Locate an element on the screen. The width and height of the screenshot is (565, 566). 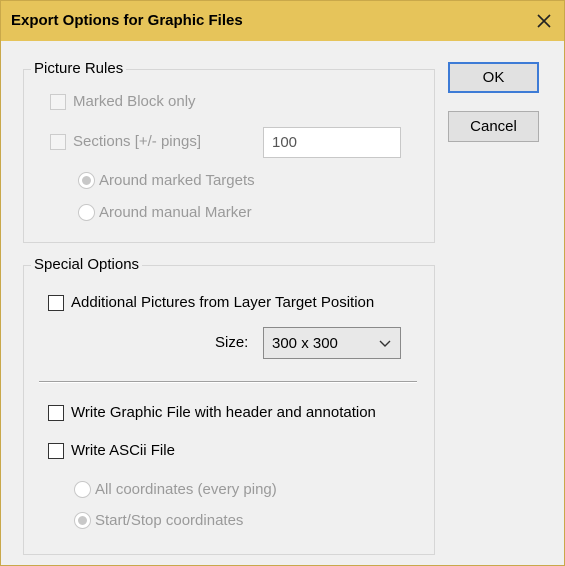
size-dropdown: 300 x 300 is located at coordinates (332, 343).